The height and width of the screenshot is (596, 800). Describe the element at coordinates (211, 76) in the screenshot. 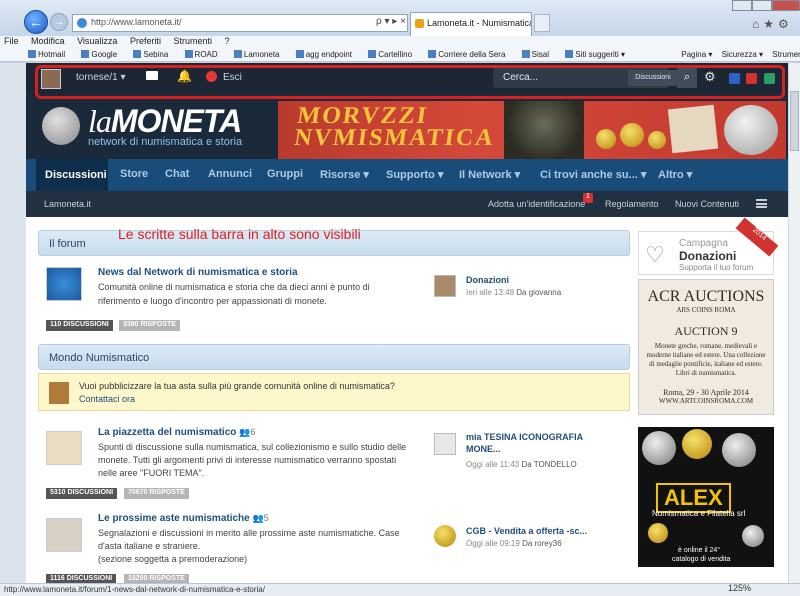

I see `logout-icon` at that location.